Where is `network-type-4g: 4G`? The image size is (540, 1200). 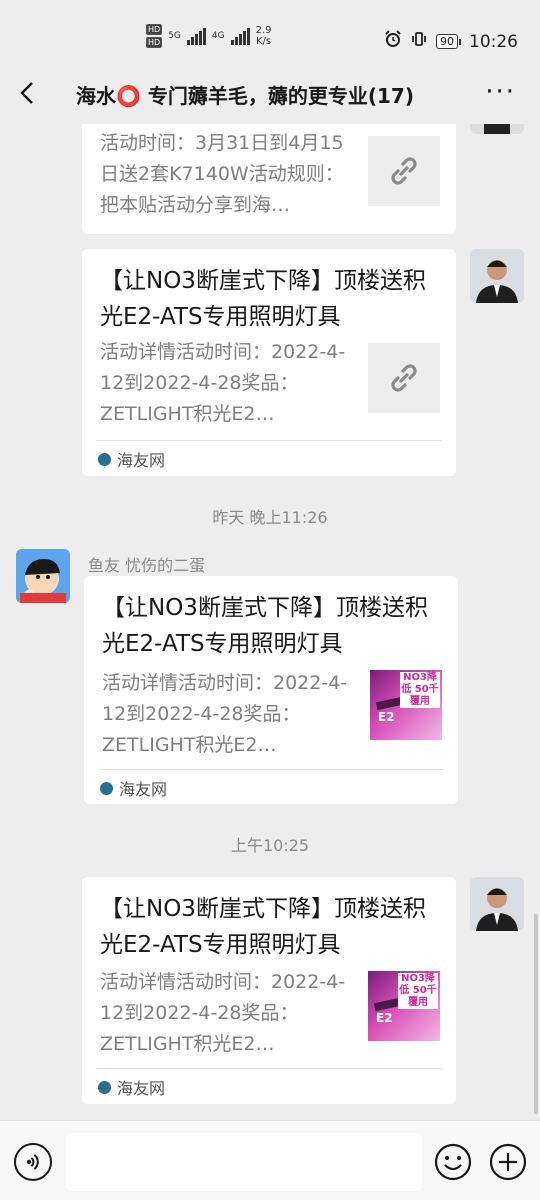 network-type-4g: 4G is located at coordinates (218, 36).